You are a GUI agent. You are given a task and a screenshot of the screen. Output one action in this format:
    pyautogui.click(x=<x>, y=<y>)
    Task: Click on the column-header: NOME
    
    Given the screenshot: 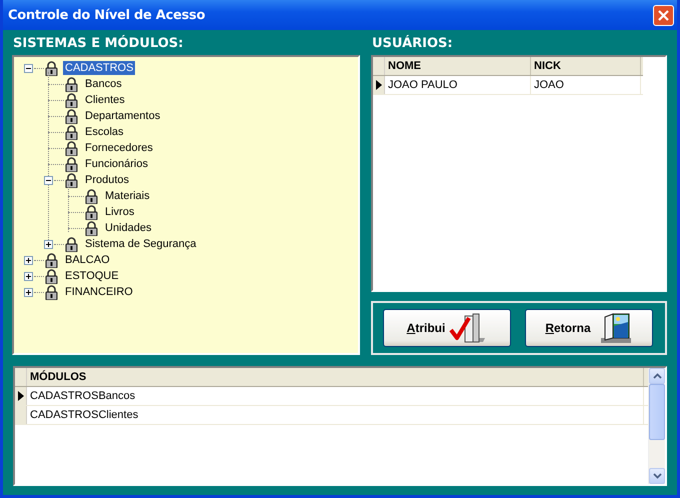 What is the action you would take?
    pyautogui.click(x=458, y=66)
    